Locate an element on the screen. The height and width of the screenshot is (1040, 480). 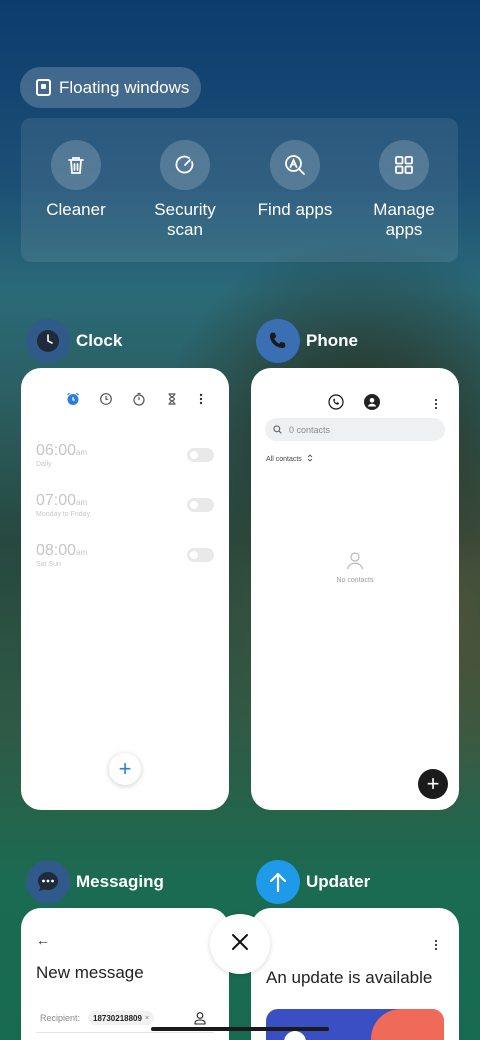
find-apps-icon is located at coordinates (295, 165).